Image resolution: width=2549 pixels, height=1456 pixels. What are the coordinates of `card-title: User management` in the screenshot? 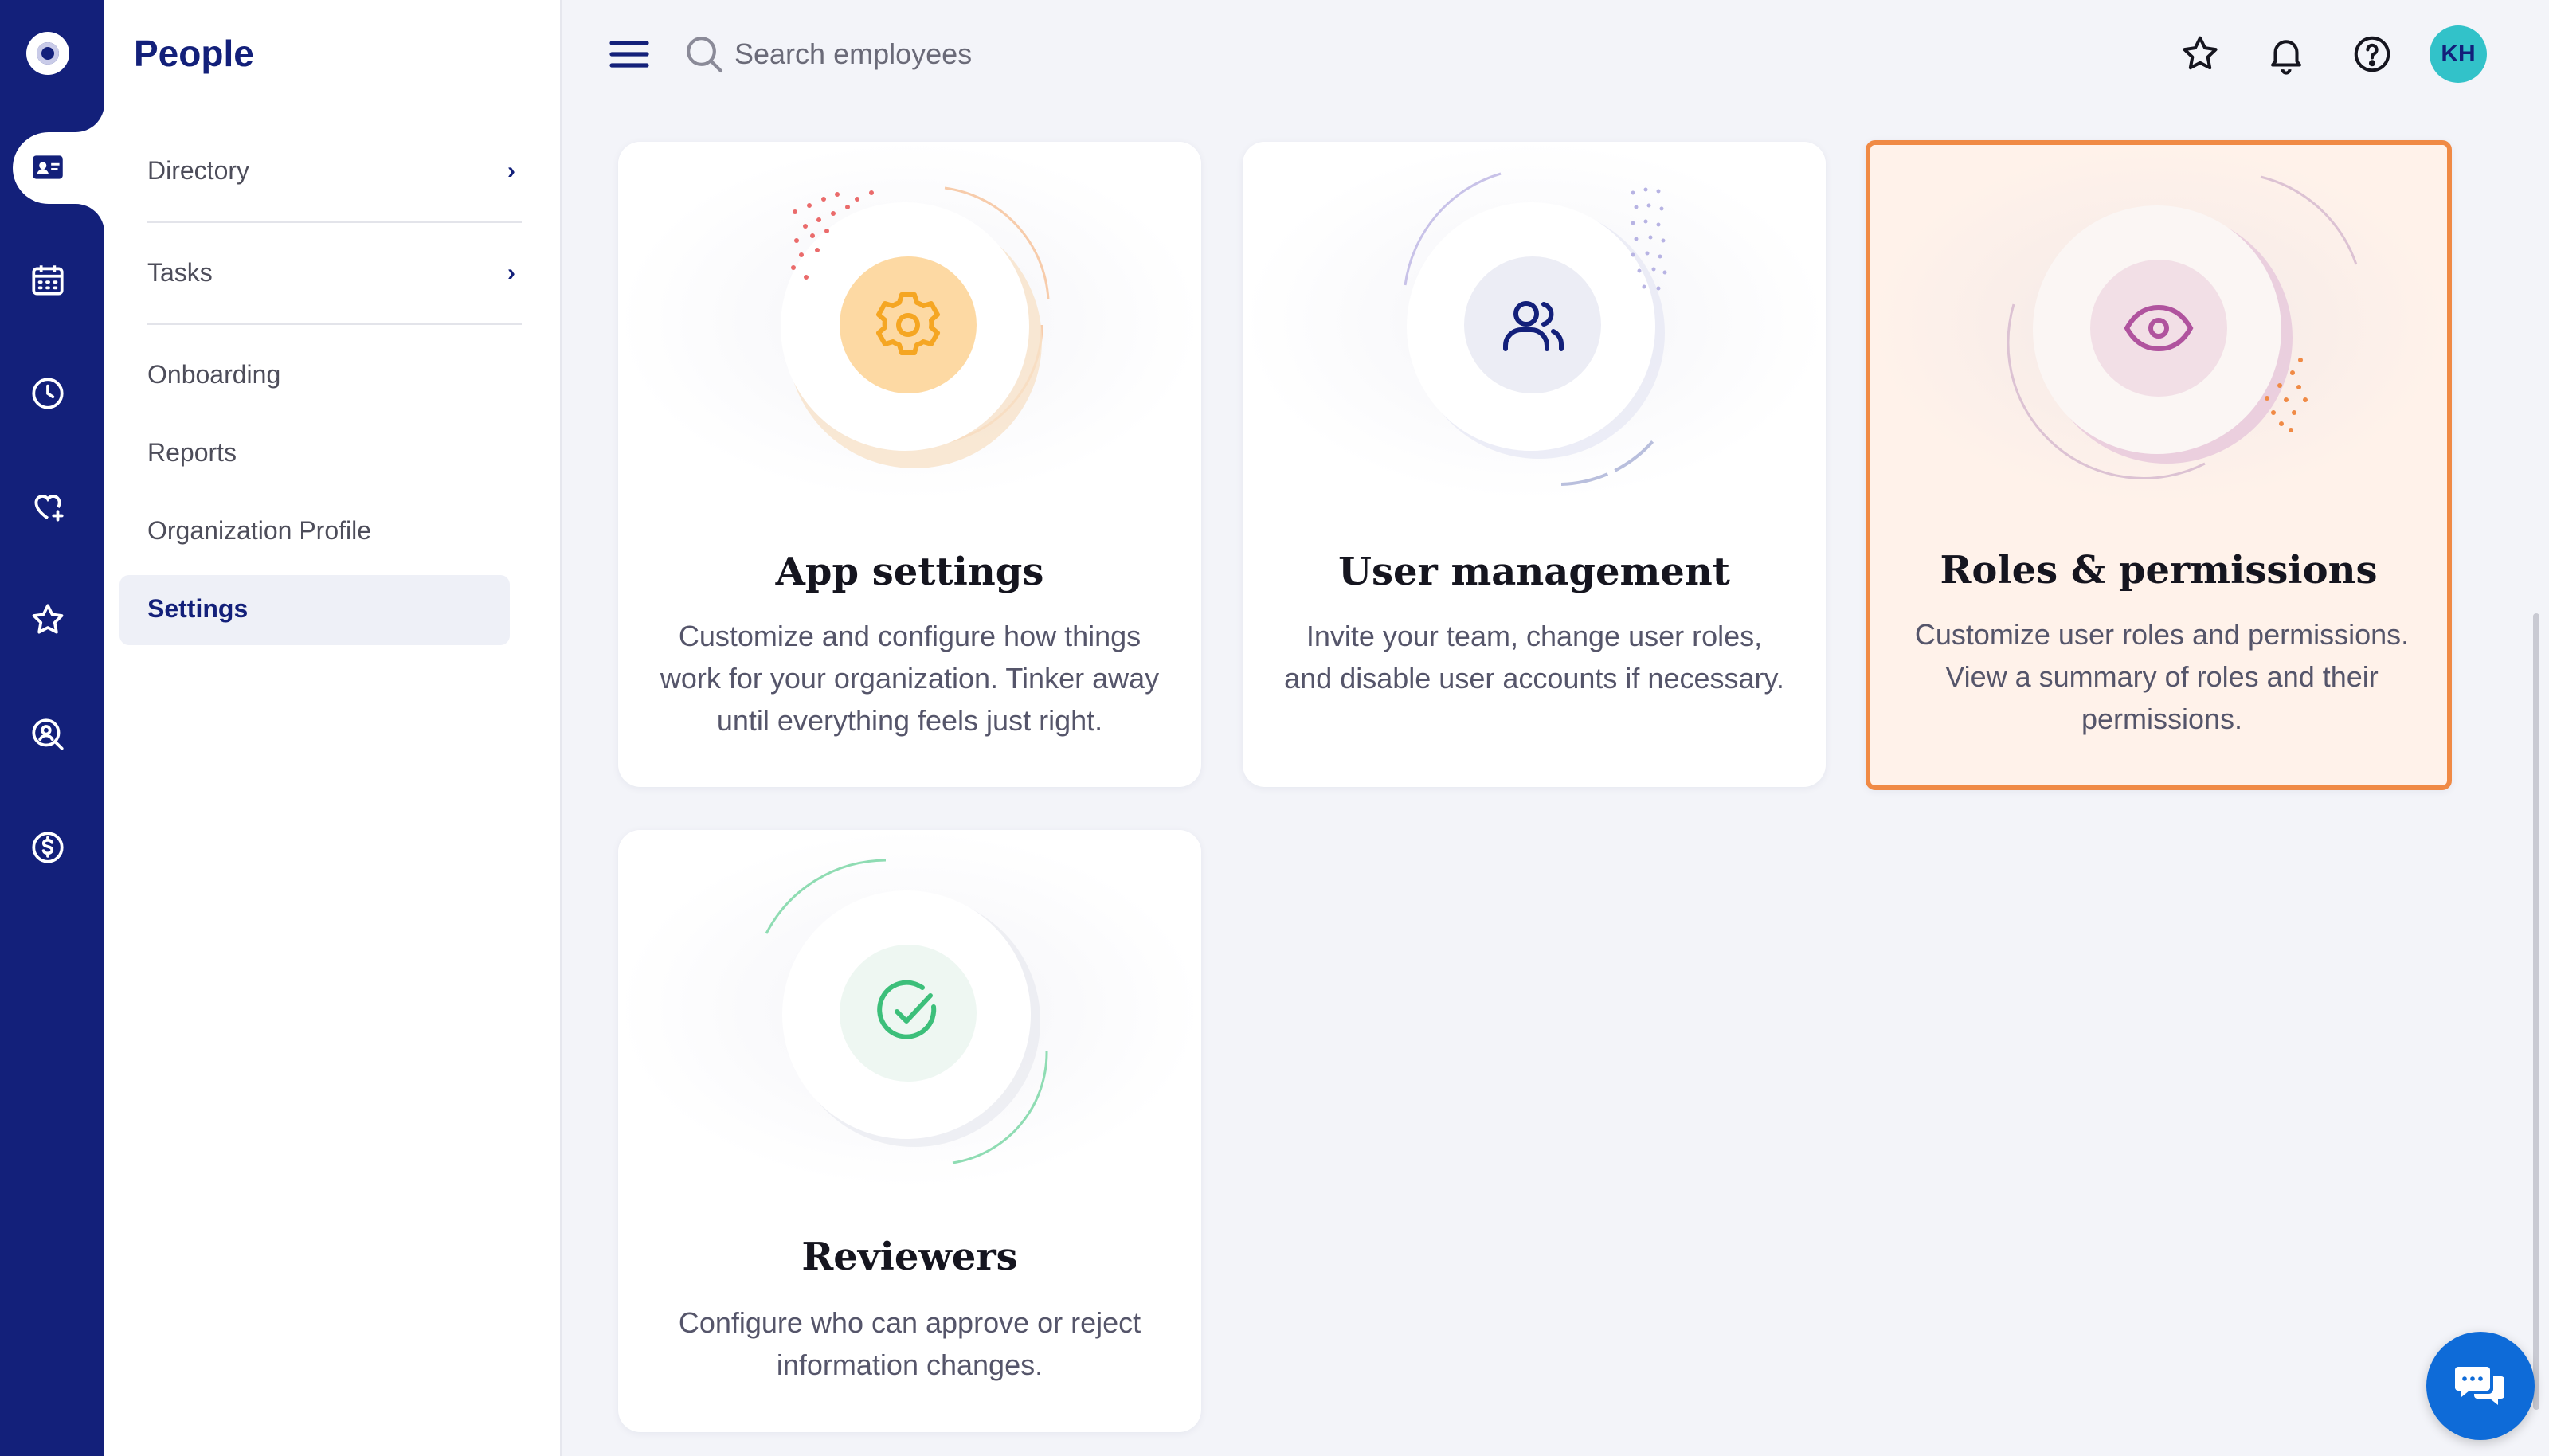 It's located at (1534, 572).